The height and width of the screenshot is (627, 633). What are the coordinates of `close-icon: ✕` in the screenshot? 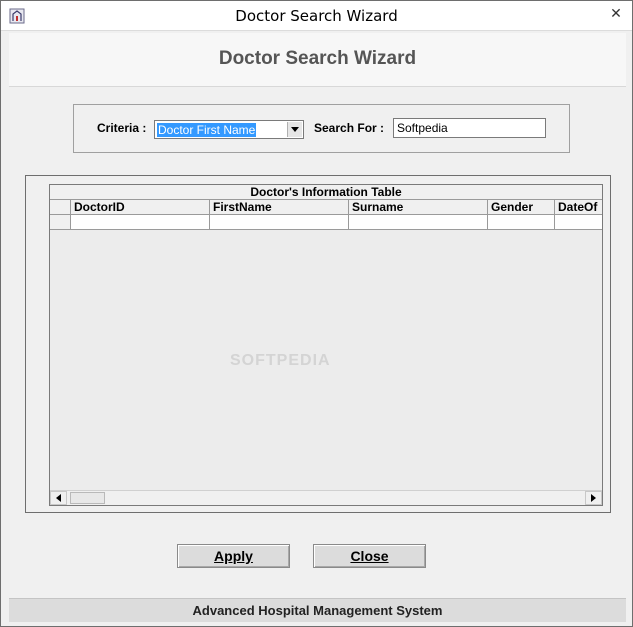 It's located at (616, 12).